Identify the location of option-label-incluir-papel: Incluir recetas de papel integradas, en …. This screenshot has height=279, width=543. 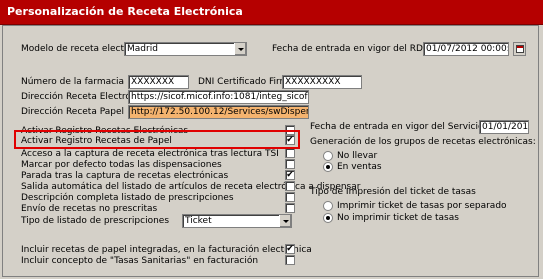
(166, 250).